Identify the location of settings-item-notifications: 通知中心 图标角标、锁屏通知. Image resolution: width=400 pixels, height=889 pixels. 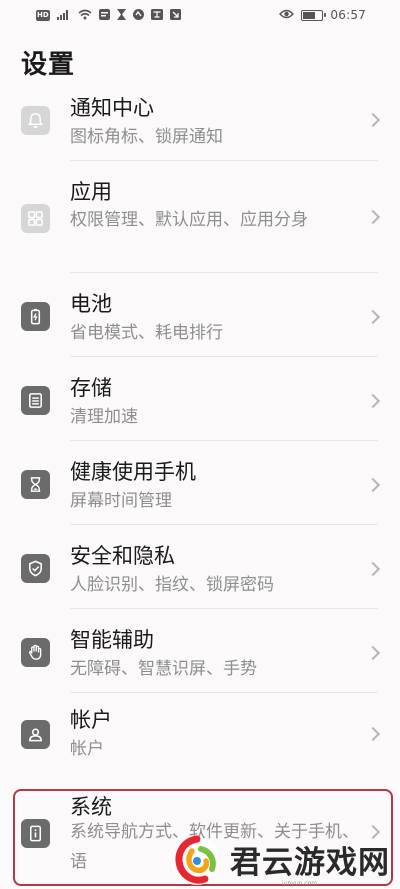
(200, 124).